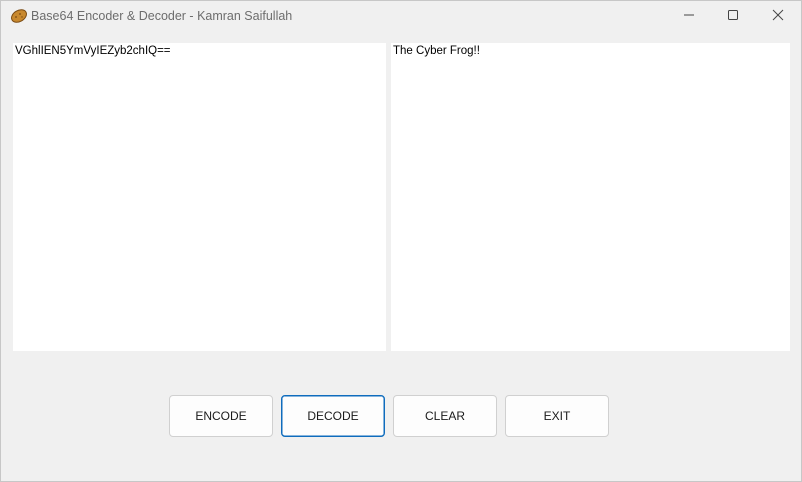 The width and height of the screenshot is (802, 482). What do you see at coordinates (221, 416) in the screenshot?
I see `encode-button: ENCODE` at bounding box center [221, 416].